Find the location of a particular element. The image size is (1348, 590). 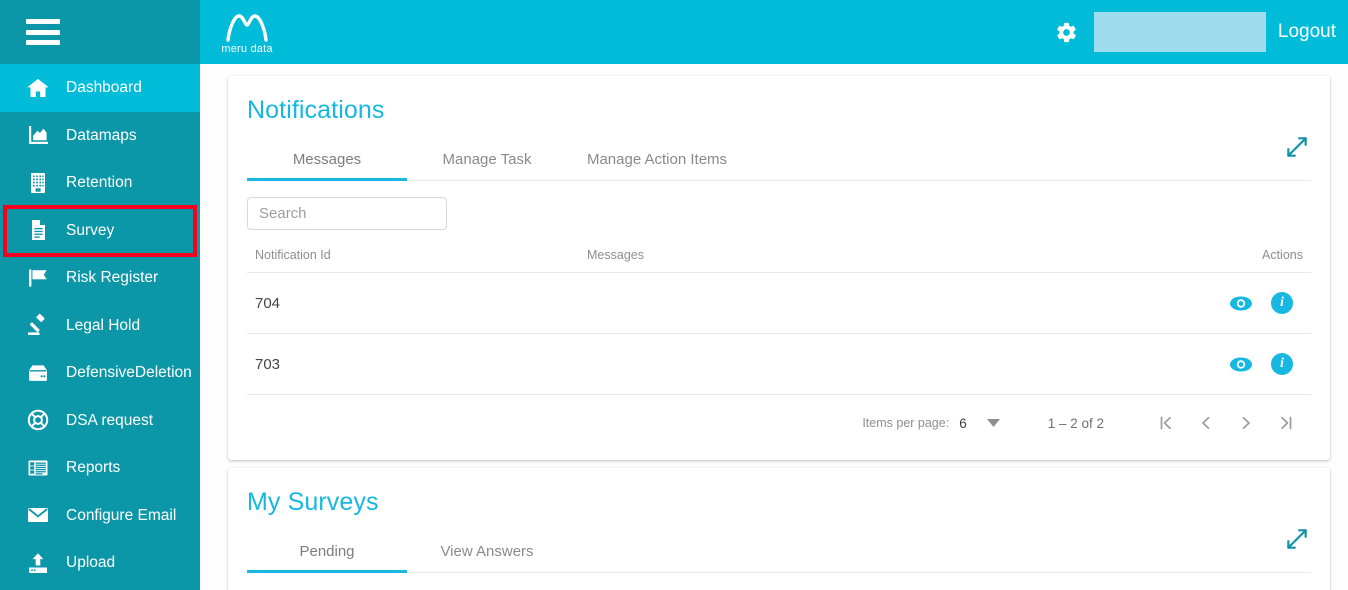

search-input-wrapper is located at coordinates (347, 213).